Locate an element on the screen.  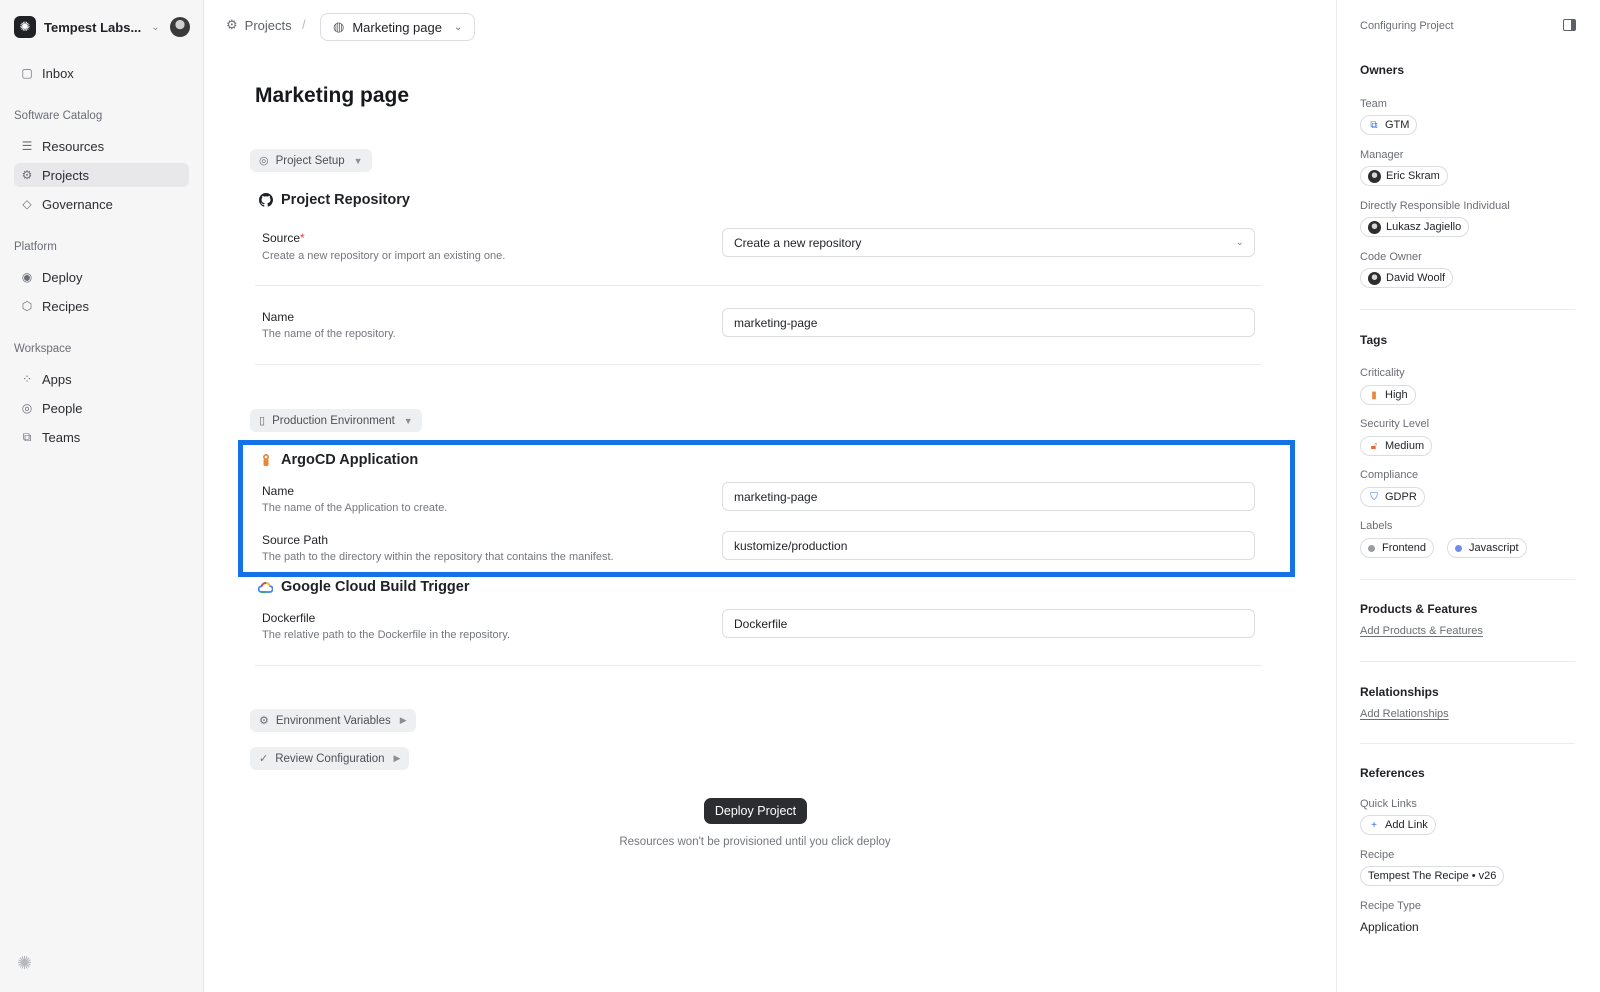
globe-icon: ◎ is located at coordinates (264, 161).